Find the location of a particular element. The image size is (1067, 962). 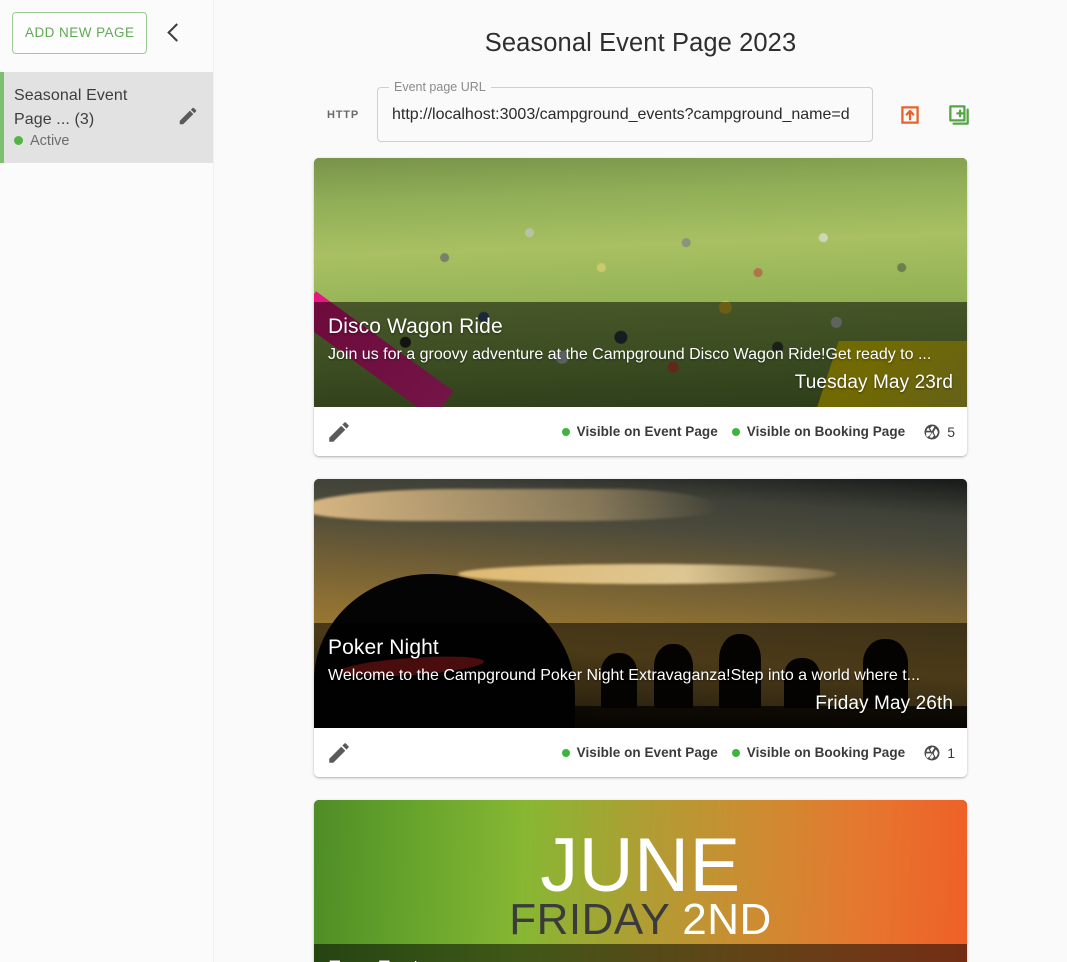

page-list: Seasonal Event Page ... (3) Active is located at coordinates (106, 117).